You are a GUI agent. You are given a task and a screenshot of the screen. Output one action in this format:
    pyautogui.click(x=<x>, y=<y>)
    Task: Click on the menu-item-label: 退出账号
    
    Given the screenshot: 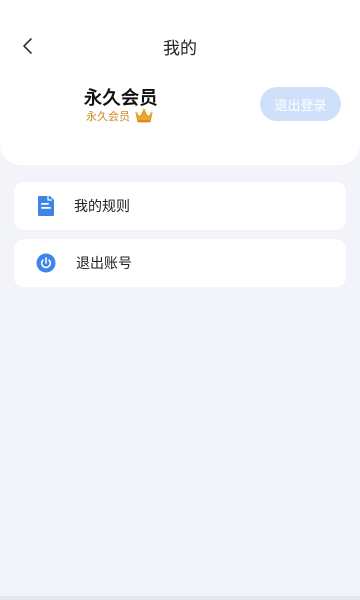 What is the action you would take?
    pyautogui.click(x=104, y=264)
    